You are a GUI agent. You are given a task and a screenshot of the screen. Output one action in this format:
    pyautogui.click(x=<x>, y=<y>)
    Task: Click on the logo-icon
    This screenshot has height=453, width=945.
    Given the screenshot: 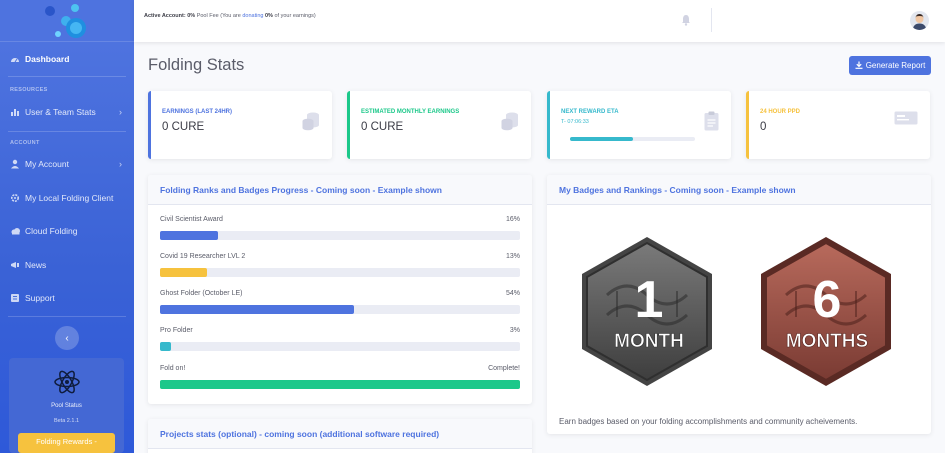 What is the action you would take?
    pyautogui.click(x=65, y=21)
    